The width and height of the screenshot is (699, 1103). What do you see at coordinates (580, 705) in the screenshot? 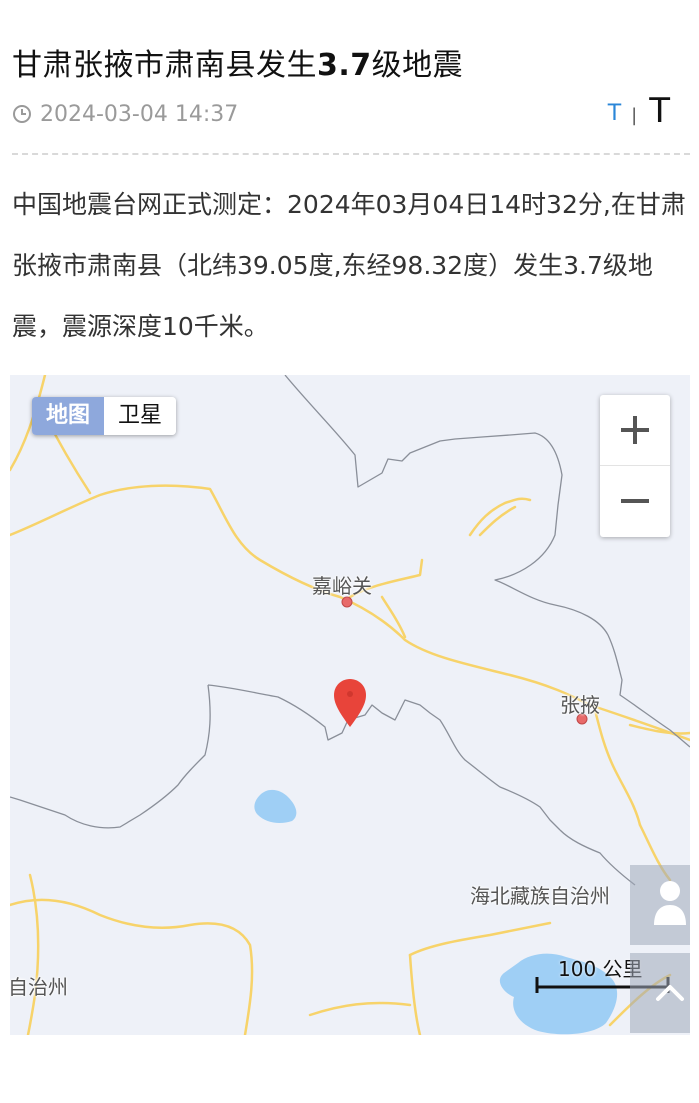
I see `city-label-zhangye: 张掖` at bounding box center [580, 705].